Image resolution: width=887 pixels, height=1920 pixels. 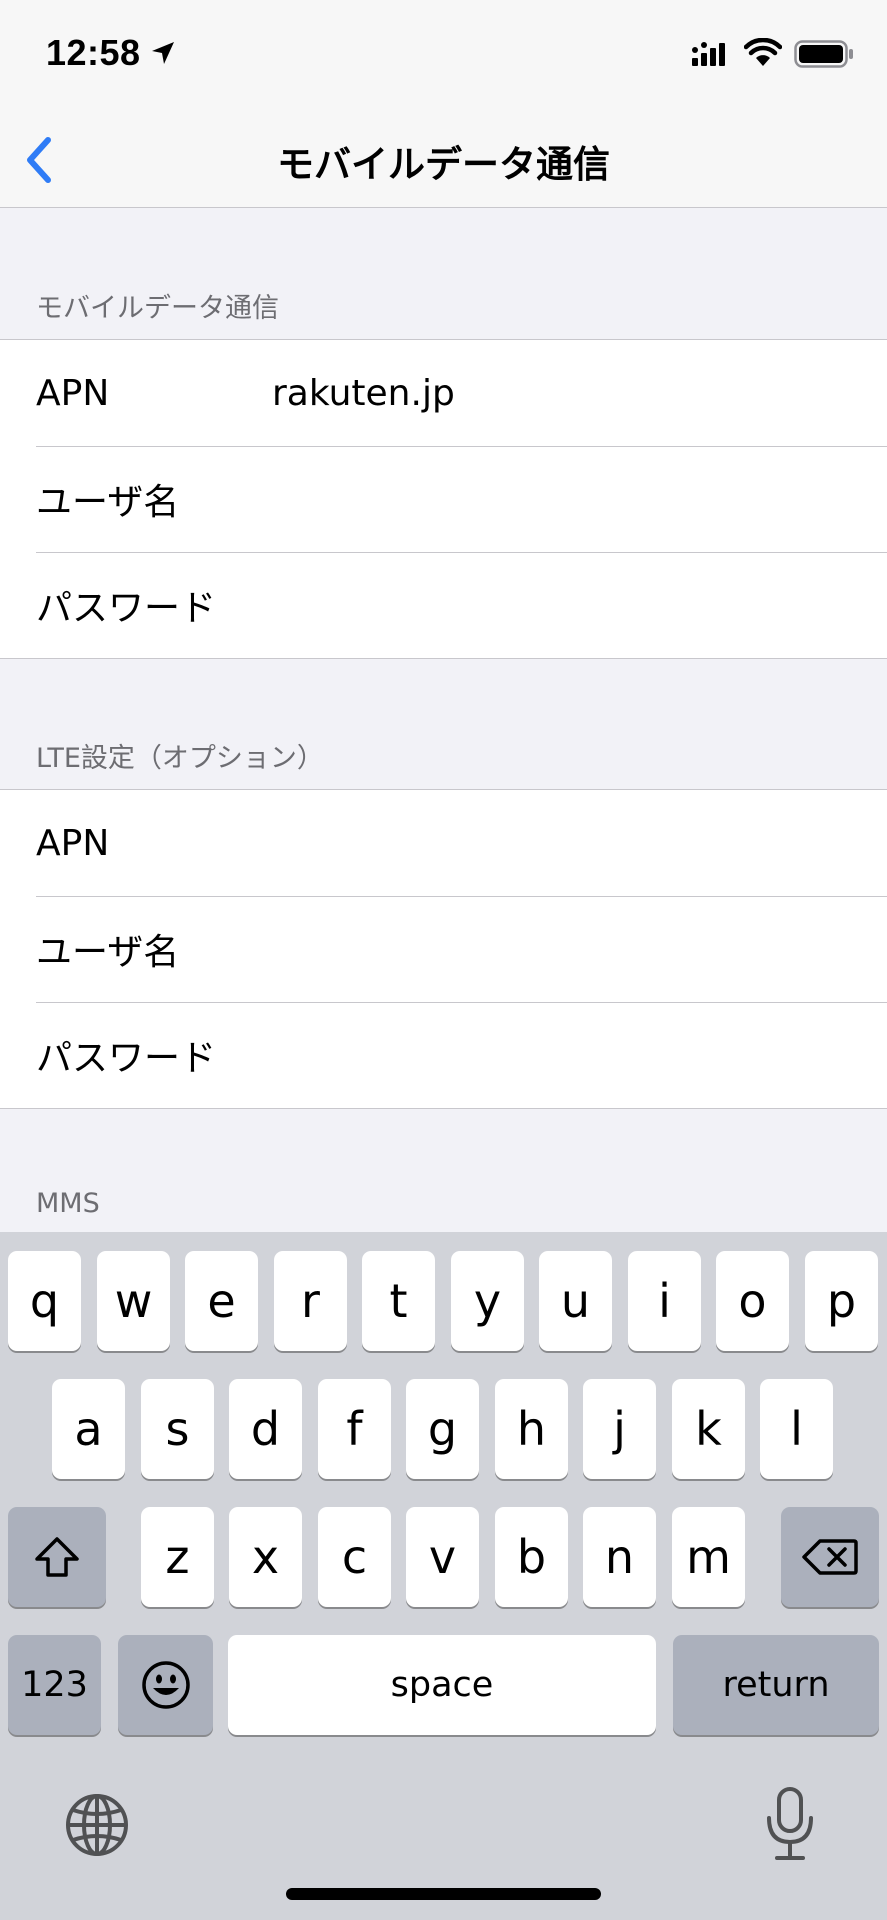 I want to click on key-g: g, so click(x=442, y=1429).